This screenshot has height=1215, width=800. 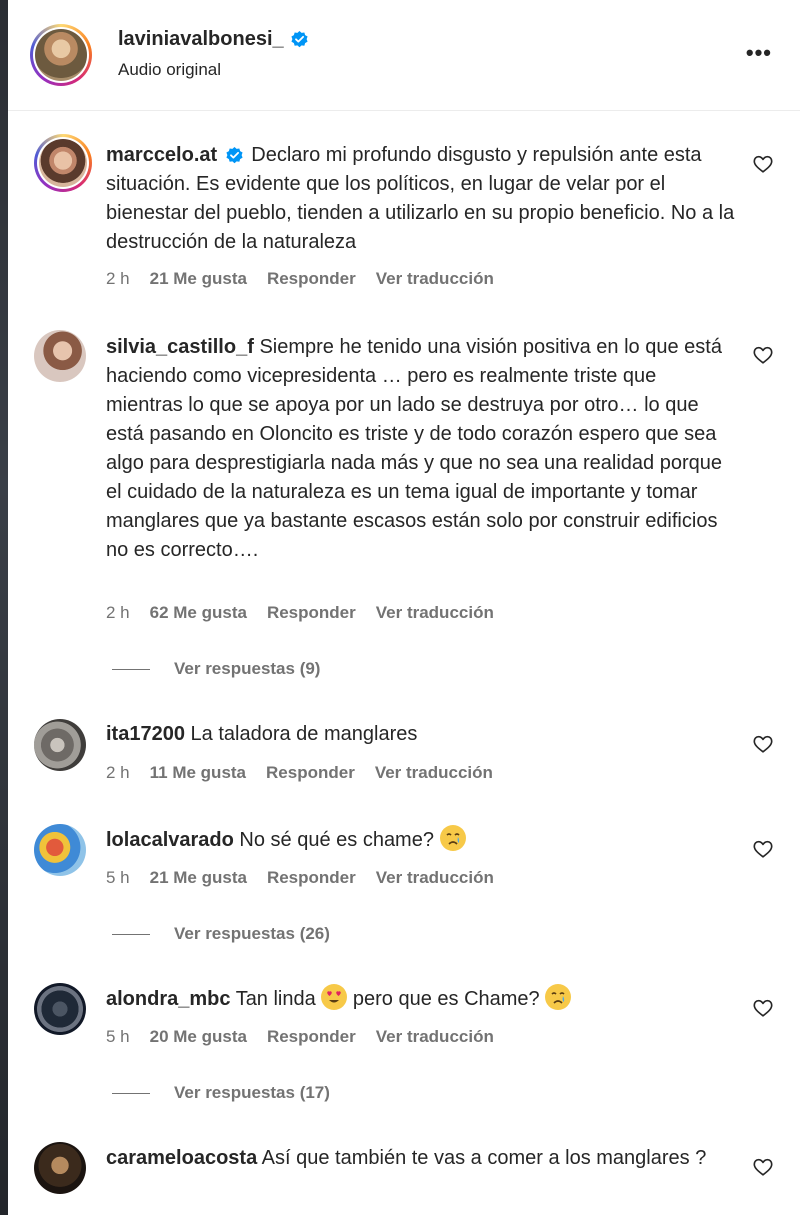 I want to click on more-horizontal-icon: •••, so click(x=759, y=53).